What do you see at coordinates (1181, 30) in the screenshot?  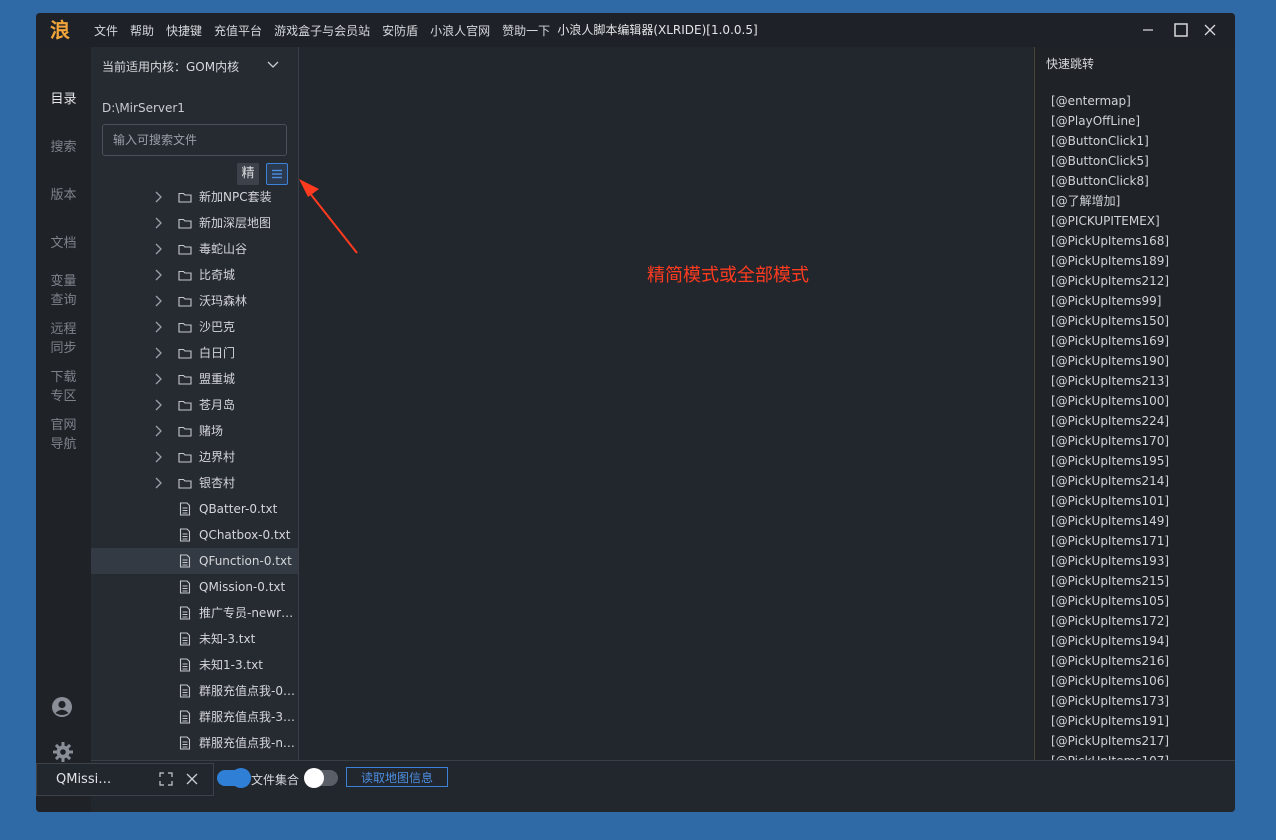 I see `maximize-button` at bounding box center [1181, 30].